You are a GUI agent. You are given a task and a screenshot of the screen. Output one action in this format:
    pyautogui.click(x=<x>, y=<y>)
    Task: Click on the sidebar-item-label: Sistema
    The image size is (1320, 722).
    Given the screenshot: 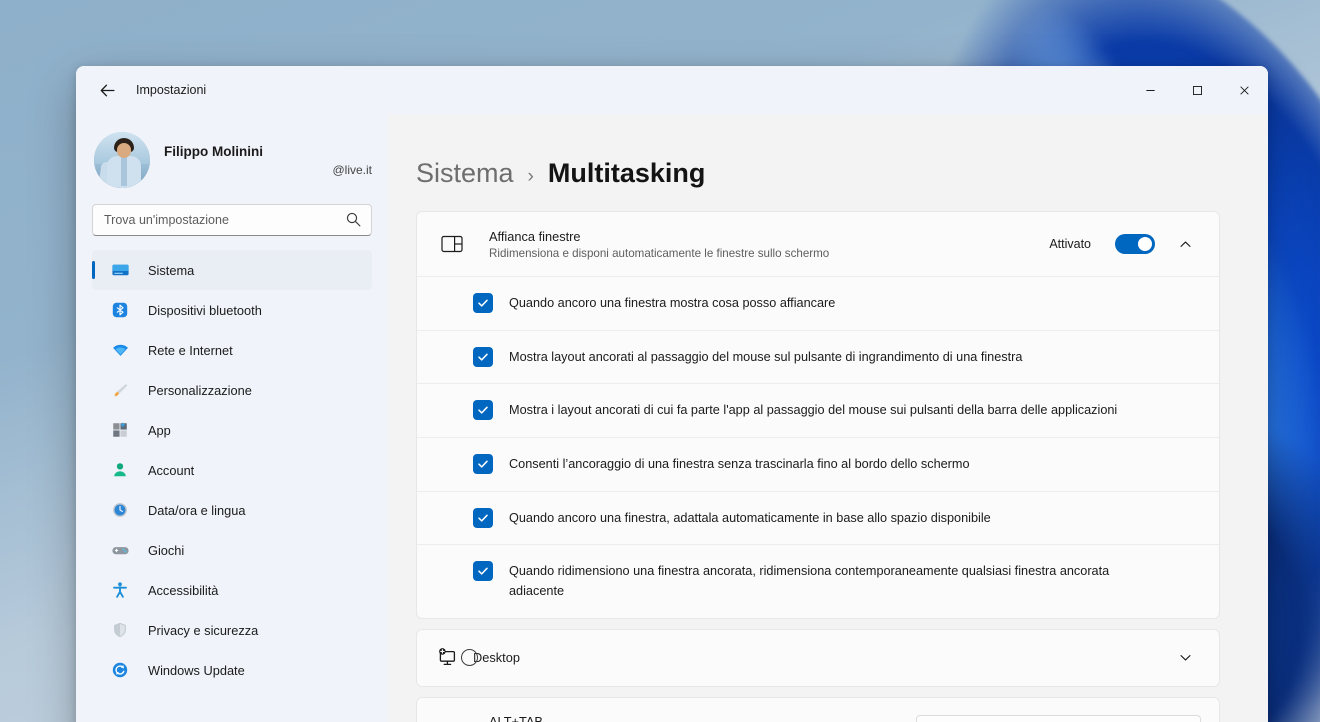 What is the action you would take?
    pyautogui.click(x=171, y=270)
    